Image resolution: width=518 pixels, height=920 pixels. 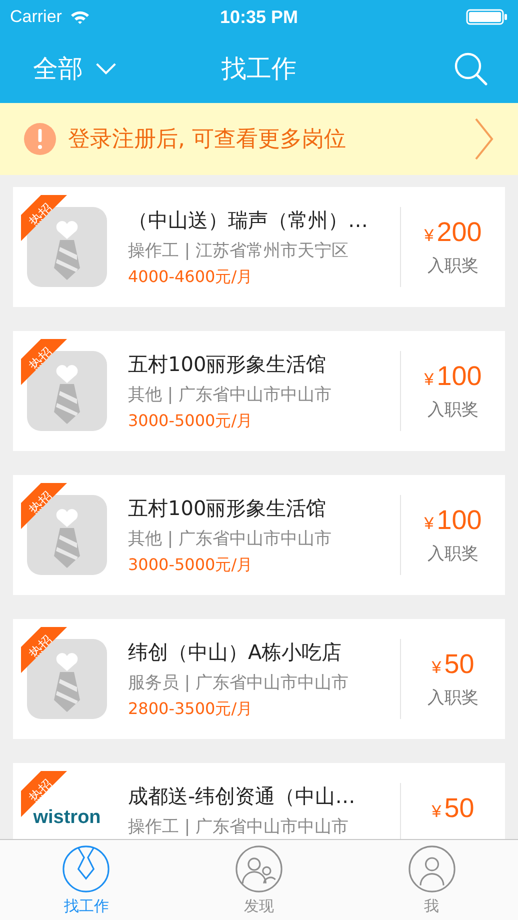 What do you see at coordinates (80, 17) in the screenshot?
I see `wifi-icon` at bounding box center [80, 17].